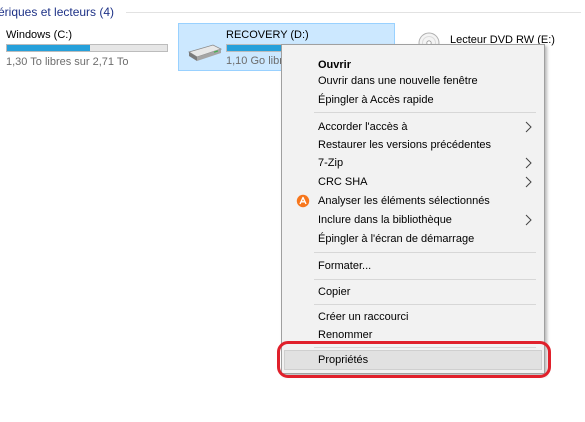 Image resolution: width=585 pixels, height=422 pixels. I want to click on menu-item-7zip: 7-Zip, so click(413, 163).